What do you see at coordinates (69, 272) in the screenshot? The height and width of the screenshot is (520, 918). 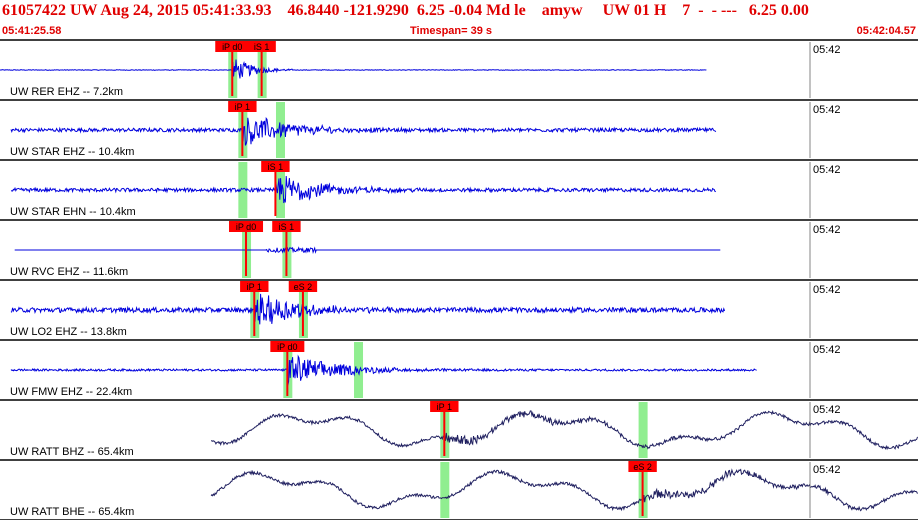 I see `station-label: UW RVC EHZ -- 11.6km` at bounding box center [69, 272].